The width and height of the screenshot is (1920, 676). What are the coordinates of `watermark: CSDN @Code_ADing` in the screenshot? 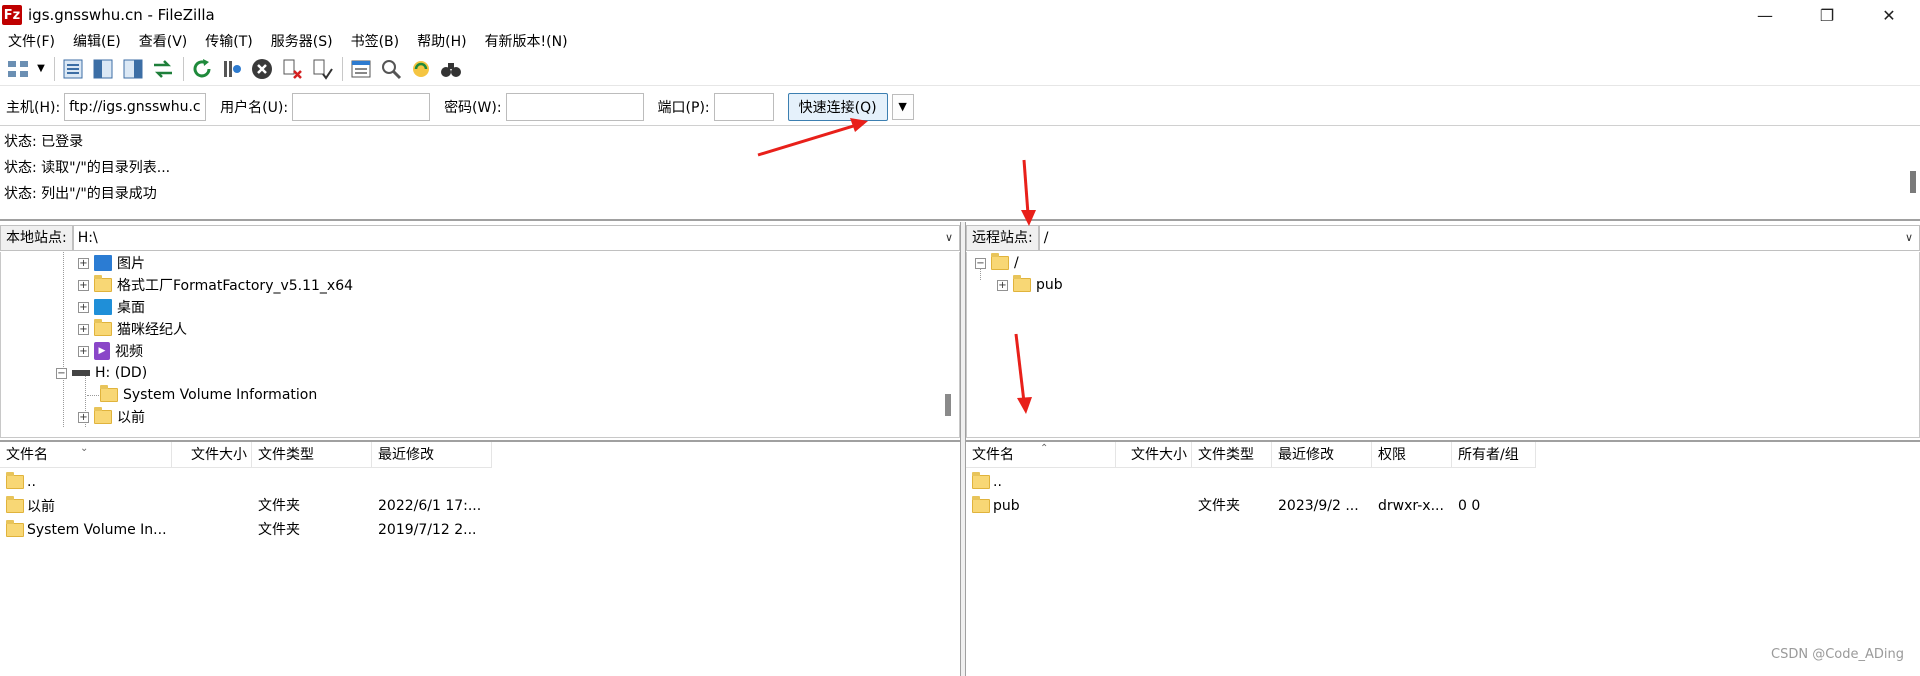 It's located at (1837, 654).